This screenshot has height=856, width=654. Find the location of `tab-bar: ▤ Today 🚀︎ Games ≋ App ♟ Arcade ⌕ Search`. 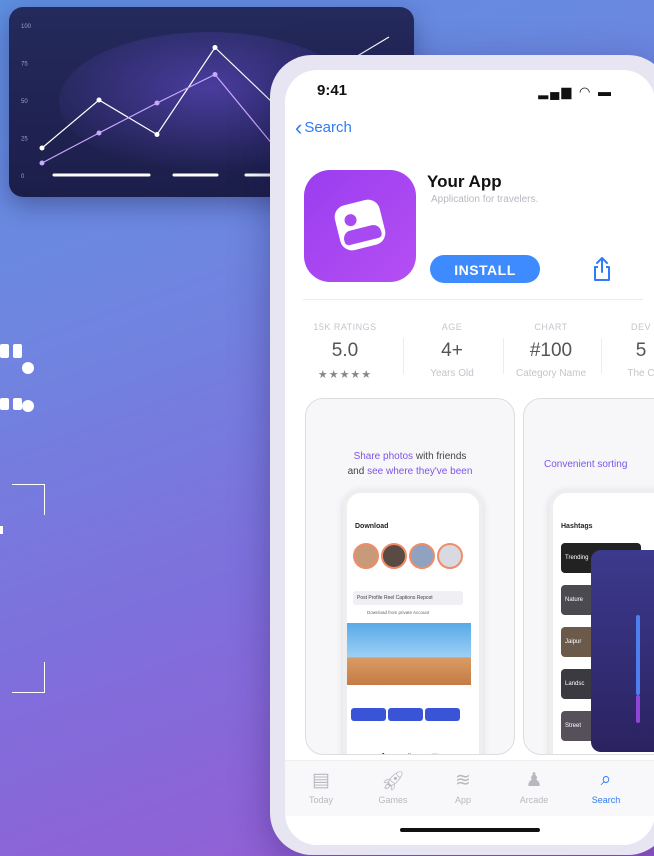

tab-bar: ▤ Today 🚀︎ Games ≋ App ♟ Arcade ⌕ Search is located at coordinates (469, 788).